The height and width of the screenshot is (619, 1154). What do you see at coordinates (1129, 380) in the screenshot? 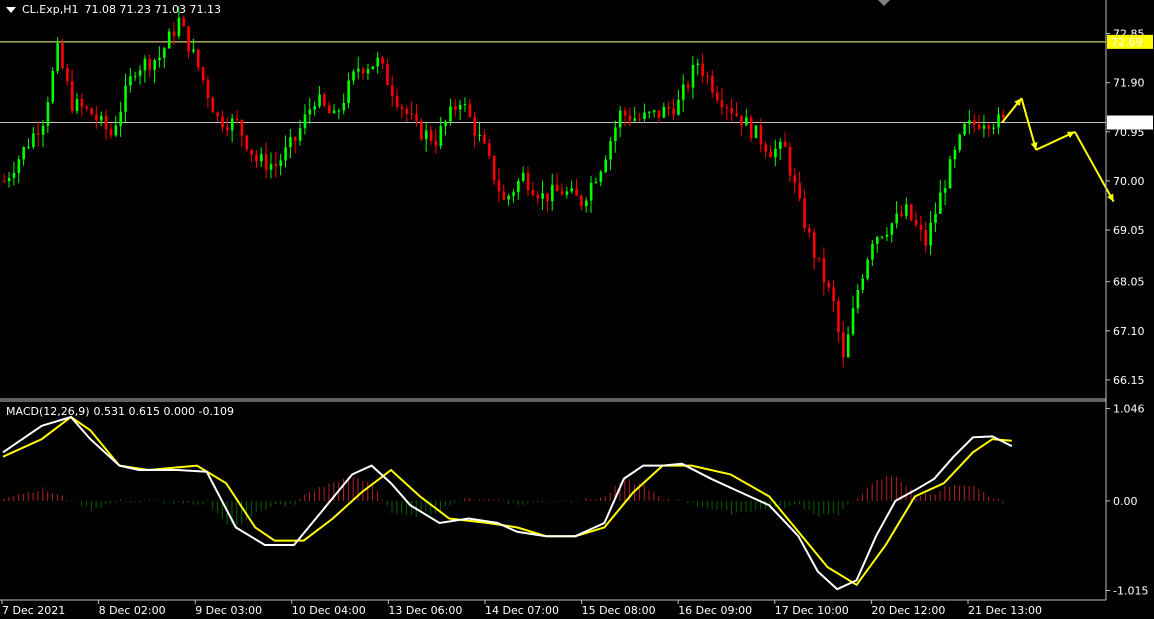
I see `price-tick-label: 66.15` at bounding box center [1129, 380].